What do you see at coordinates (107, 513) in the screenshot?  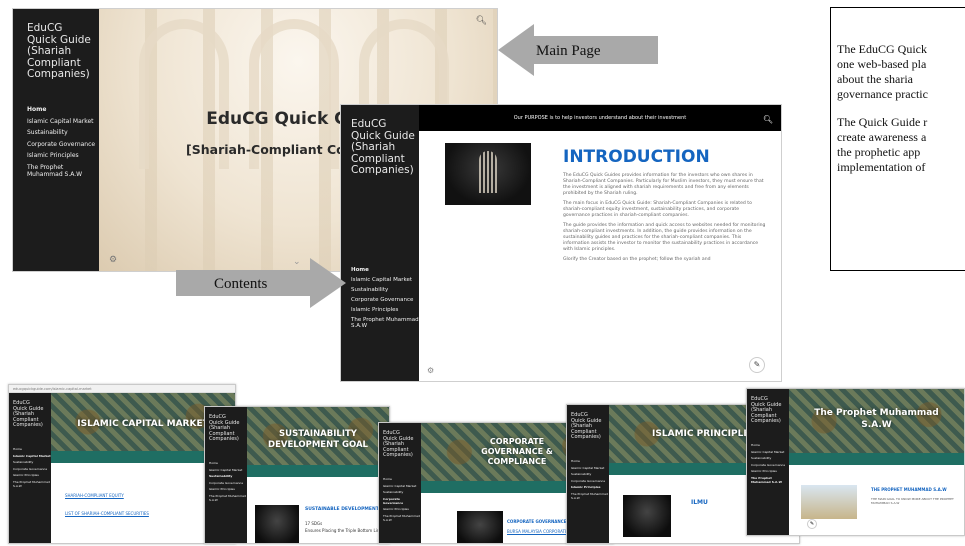 I see `link: LIST OF SHARIAH-COMPLIANT SECURITIES` at bounding box center [107, 513].